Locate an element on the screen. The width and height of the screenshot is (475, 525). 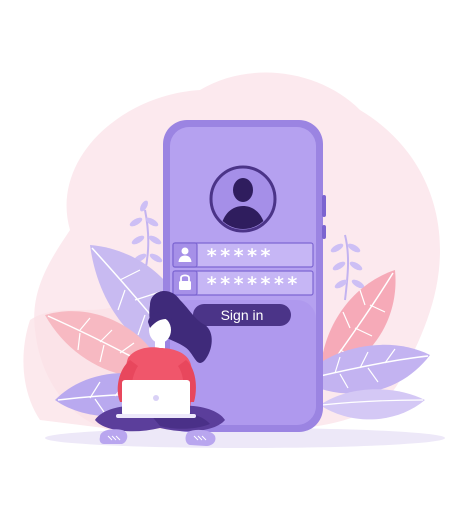
avatar is located at coordinates (243, 199).